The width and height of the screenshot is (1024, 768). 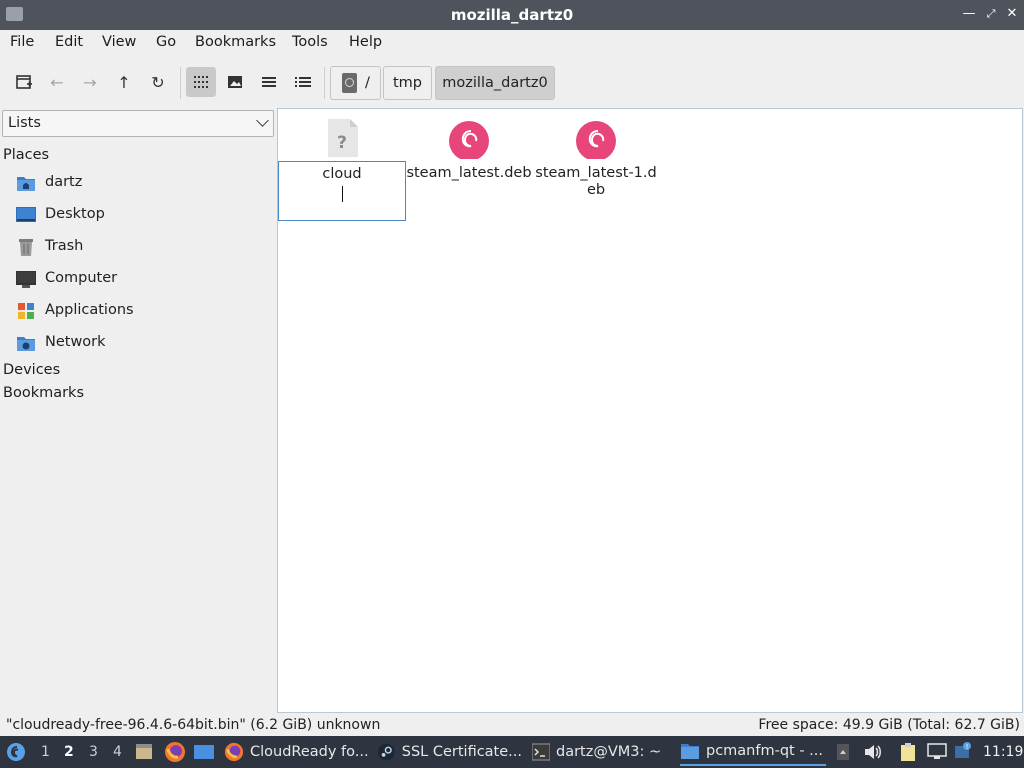 What do you see at coordinates (141, 183) in the screenshot?
I see `sidebar-item-dartz: dartz` at bounding box center [141, 183].